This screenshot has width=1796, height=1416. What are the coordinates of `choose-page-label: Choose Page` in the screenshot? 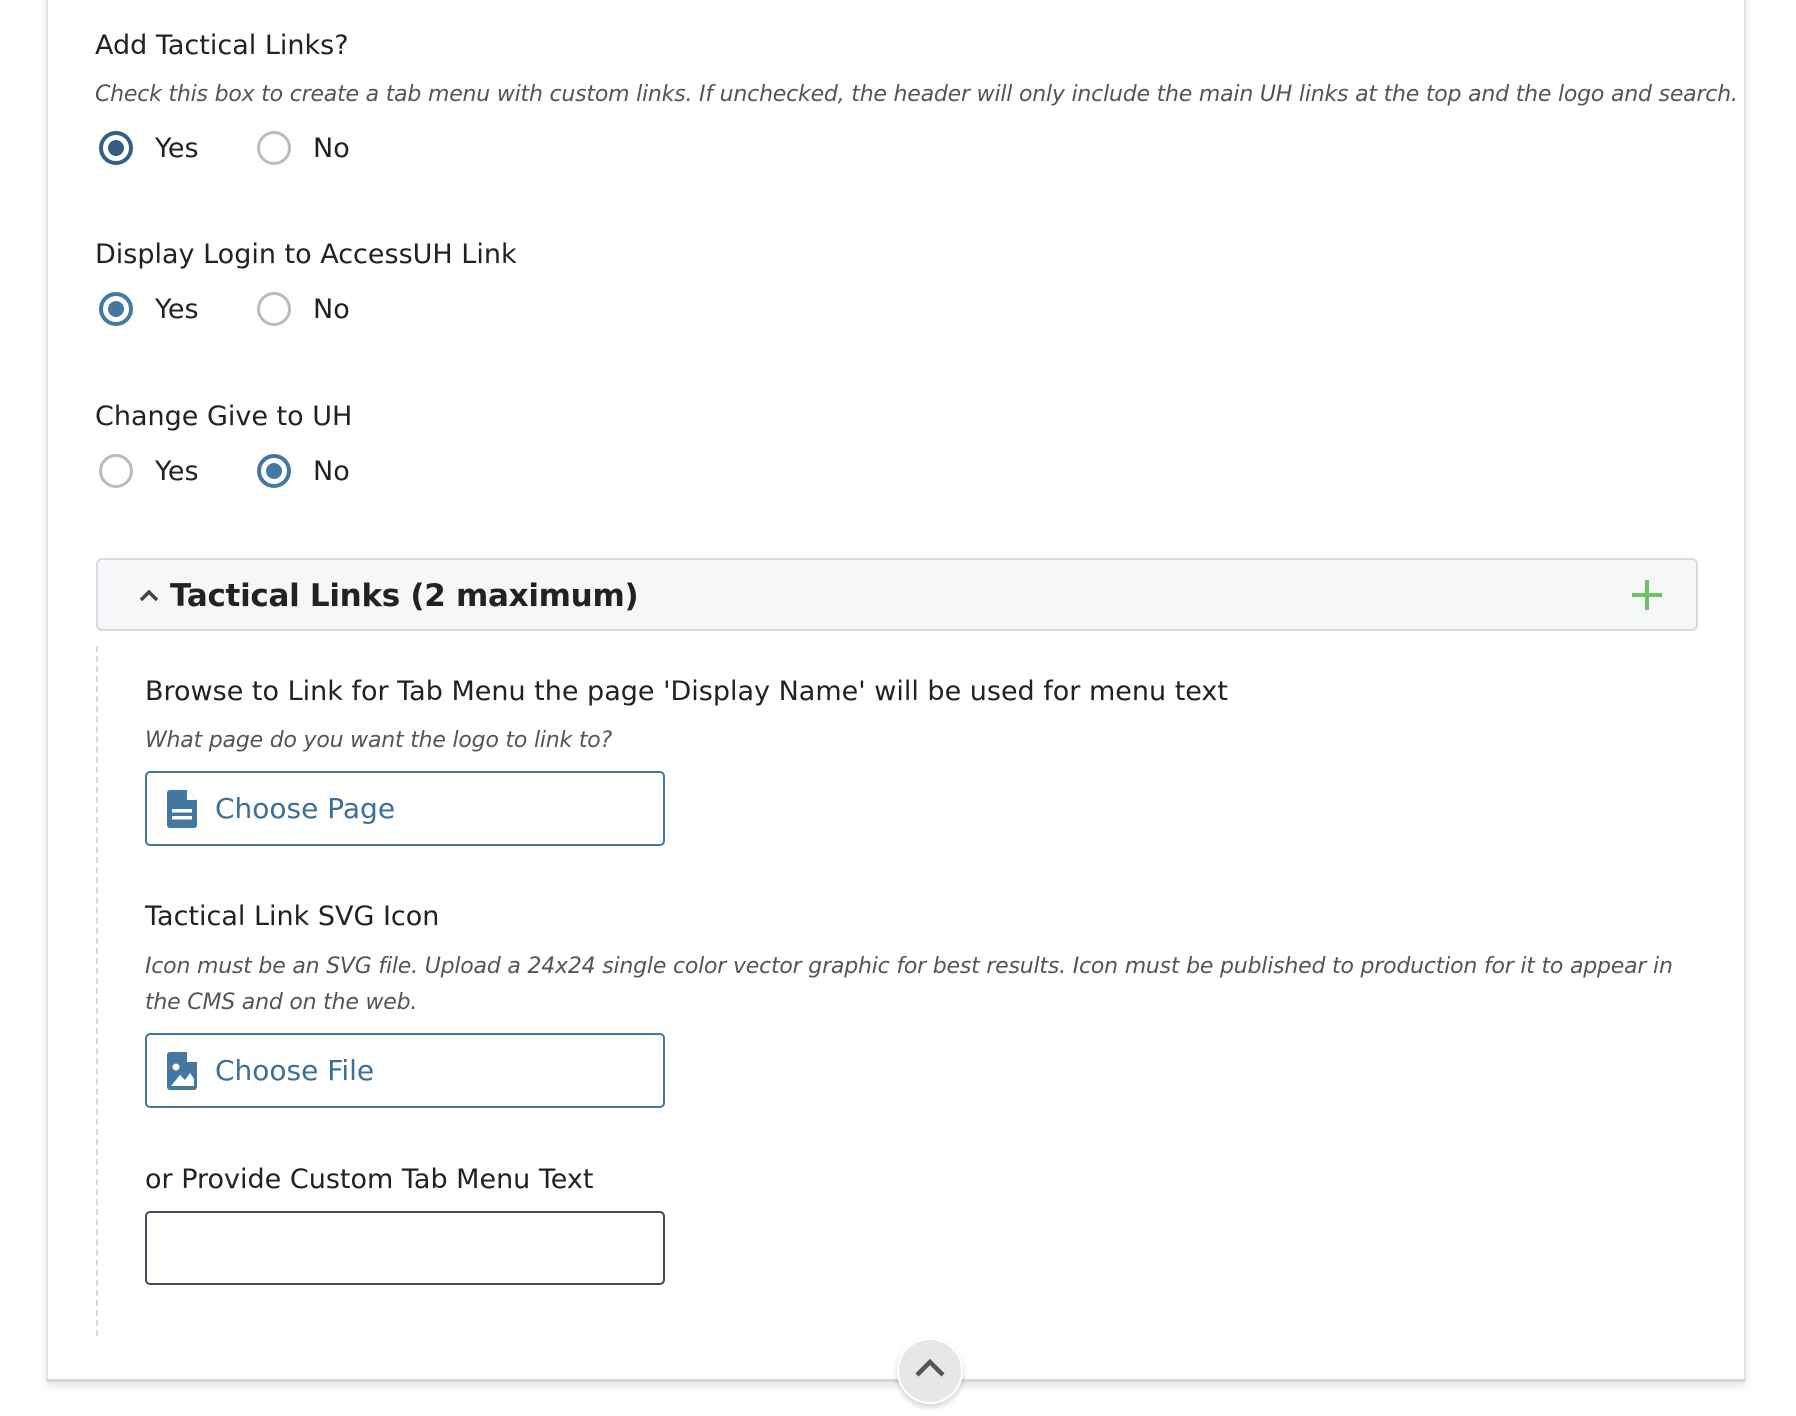 It's located at (305, 808).